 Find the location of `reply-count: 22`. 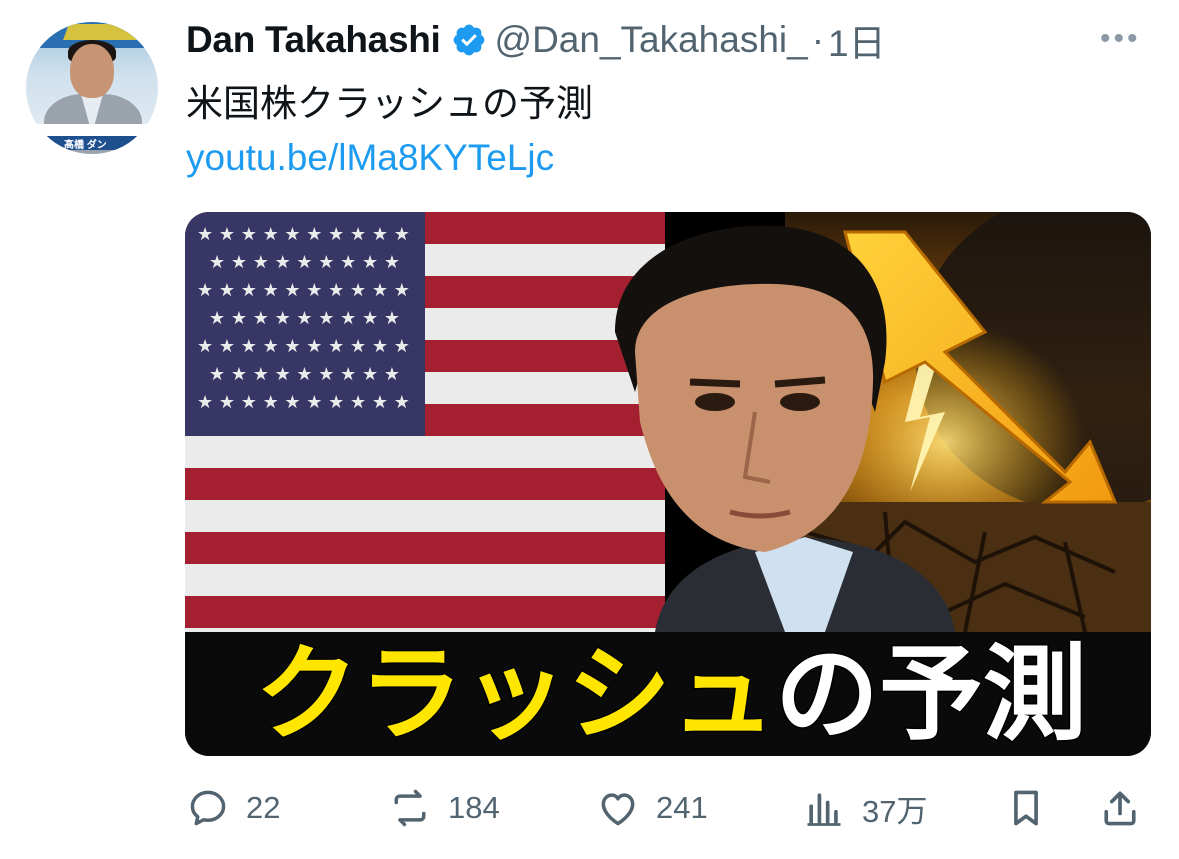

reply-count: 22 is located at coordinates (263, 807).